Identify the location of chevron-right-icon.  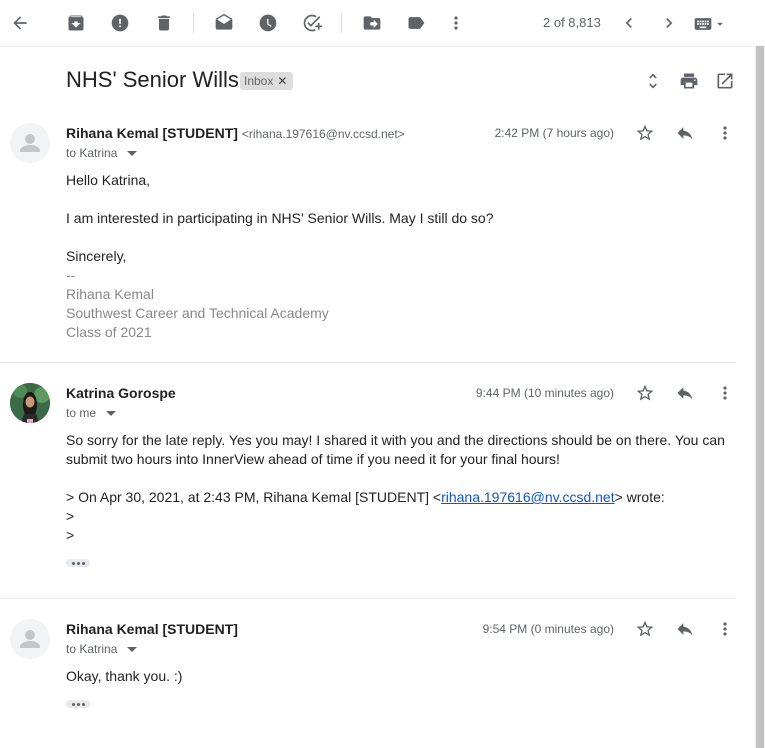
(669, 23).